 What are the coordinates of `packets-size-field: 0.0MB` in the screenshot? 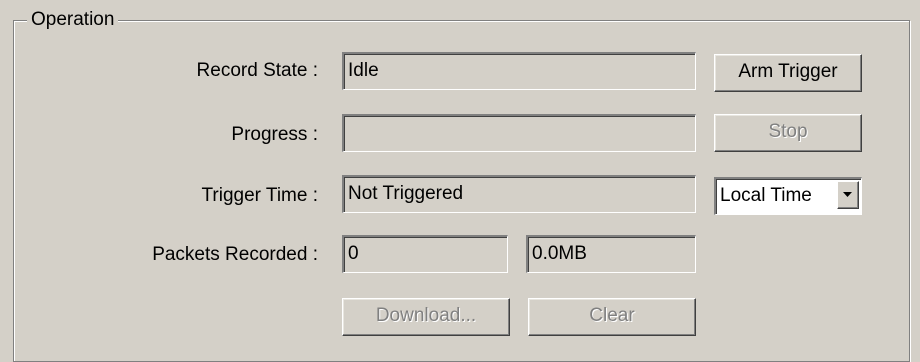 It's located at (611, 254).